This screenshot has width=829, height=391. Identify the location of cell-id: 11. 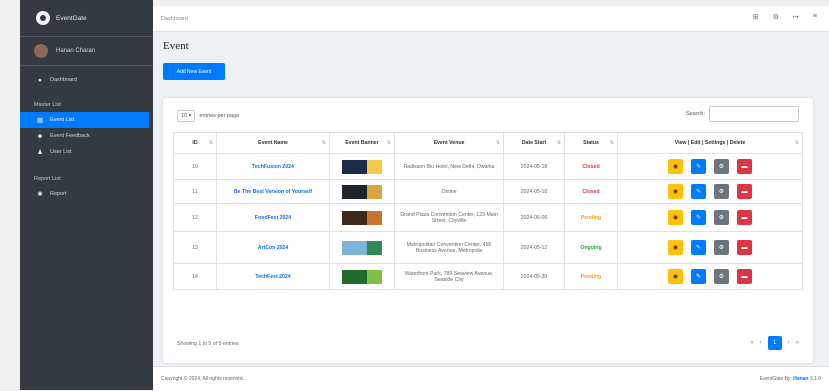
(195, 191).